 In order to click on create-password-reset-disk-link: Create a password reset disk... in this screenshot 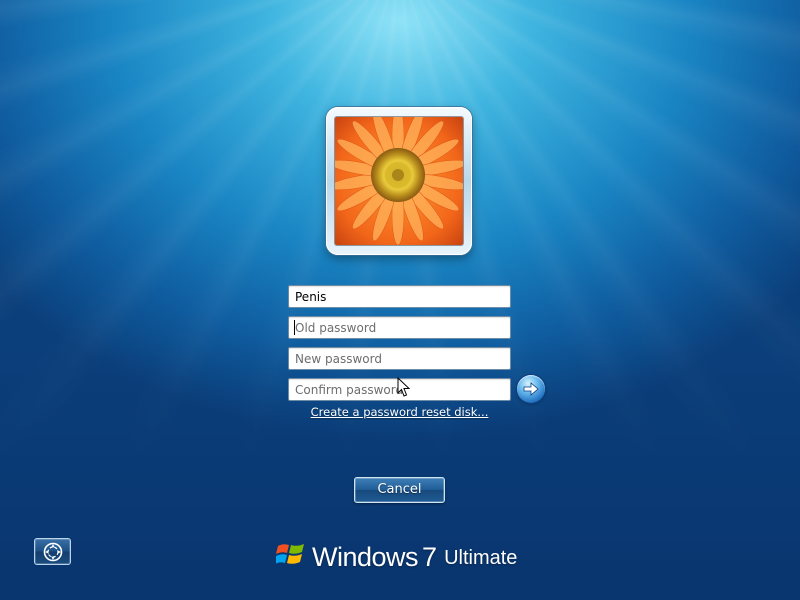, I will do `click(399, 412)`.